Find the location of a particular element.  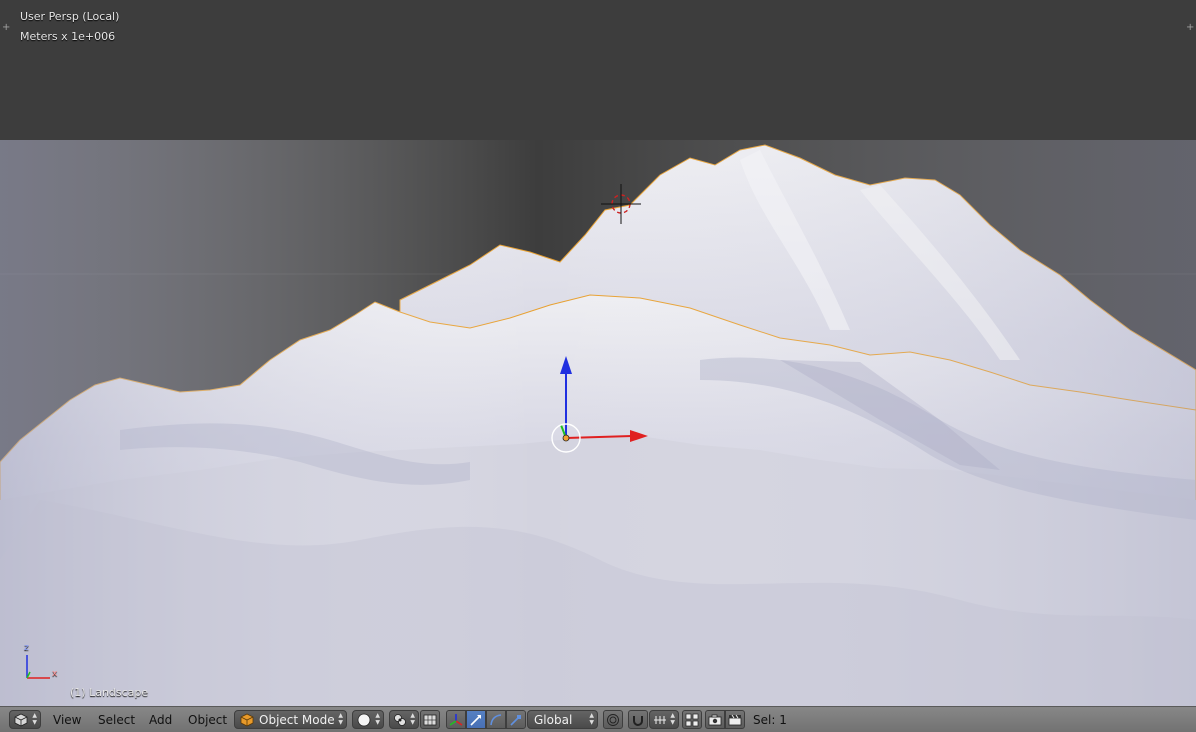

mini-axis-z-label: z is located at coordinates (26, 648).